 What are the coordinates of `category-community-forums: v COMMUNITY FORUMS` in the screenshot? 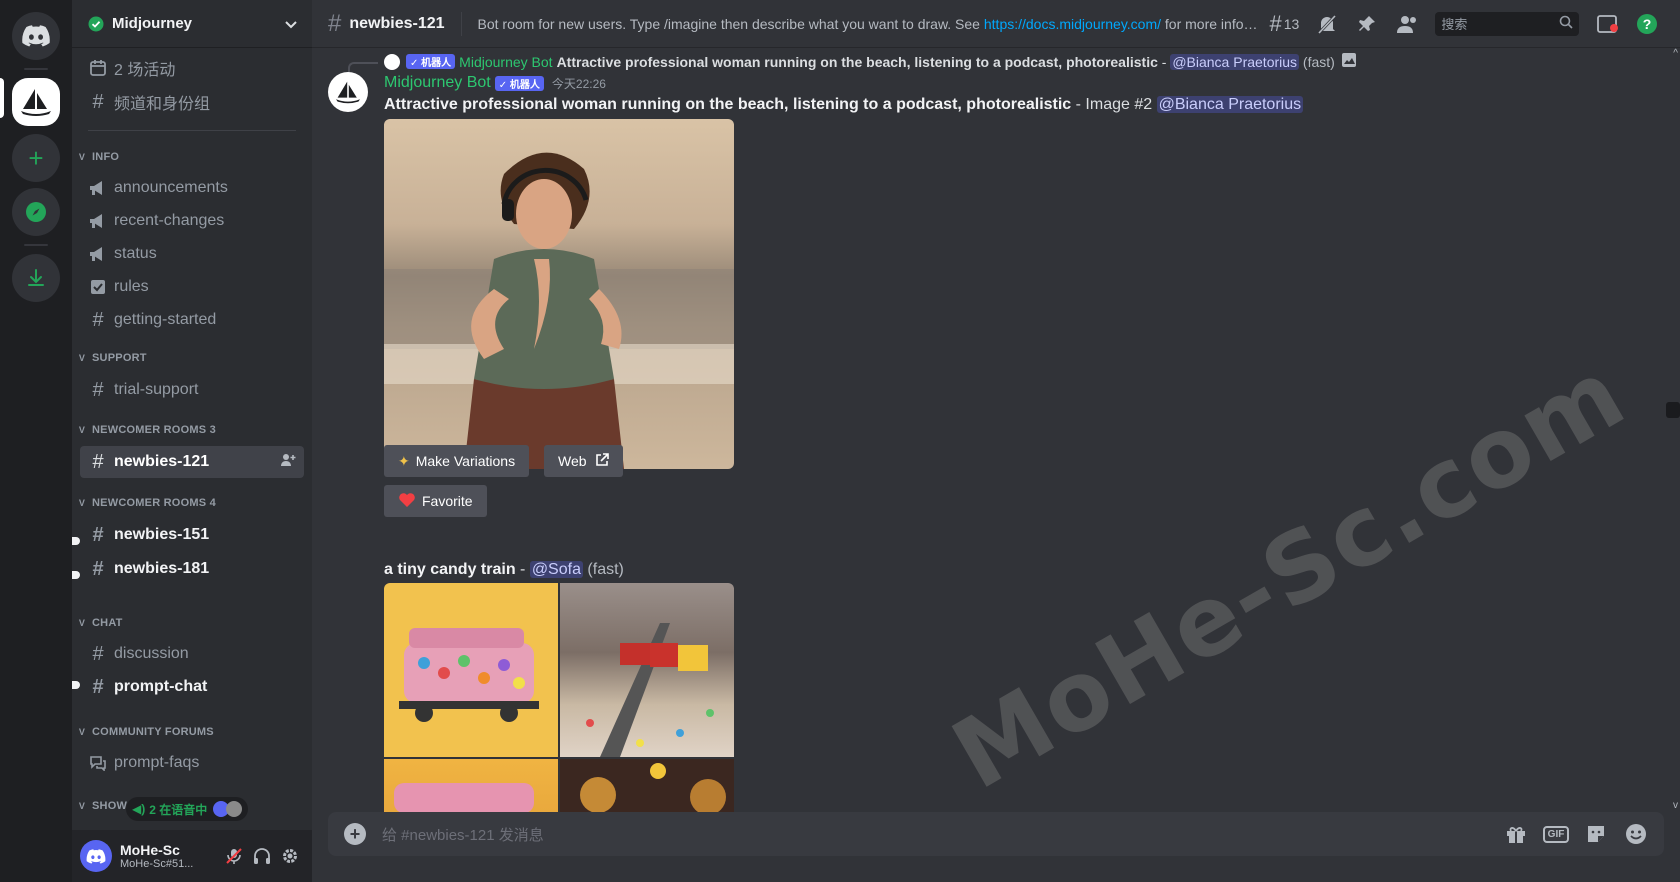 It's located at (145, 732).